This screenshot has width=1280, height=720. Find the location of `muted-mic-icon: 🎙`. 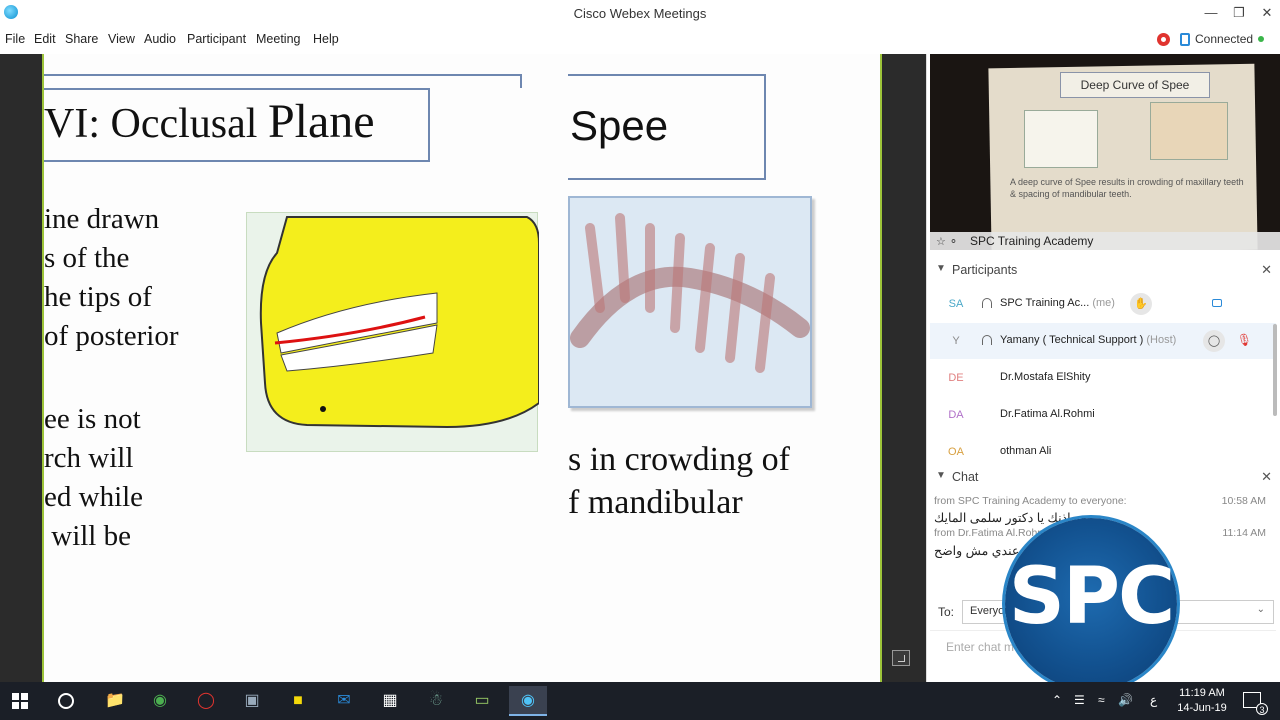

muted-mic-icon: 🎙 is located at coordinates (1244, 340).